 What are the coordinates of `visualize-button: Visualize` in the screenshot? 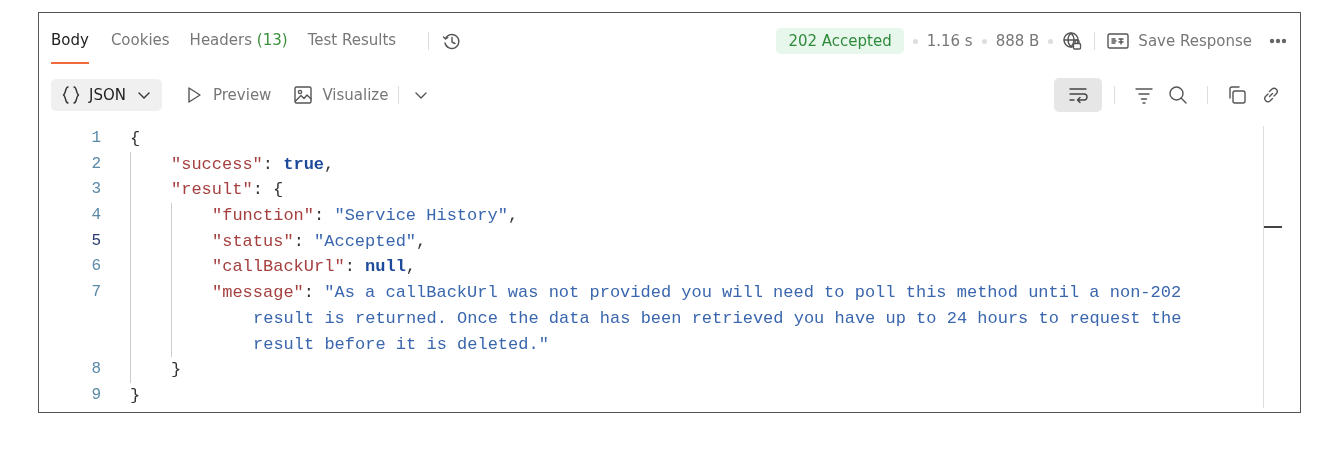 It's located at (341, 95).